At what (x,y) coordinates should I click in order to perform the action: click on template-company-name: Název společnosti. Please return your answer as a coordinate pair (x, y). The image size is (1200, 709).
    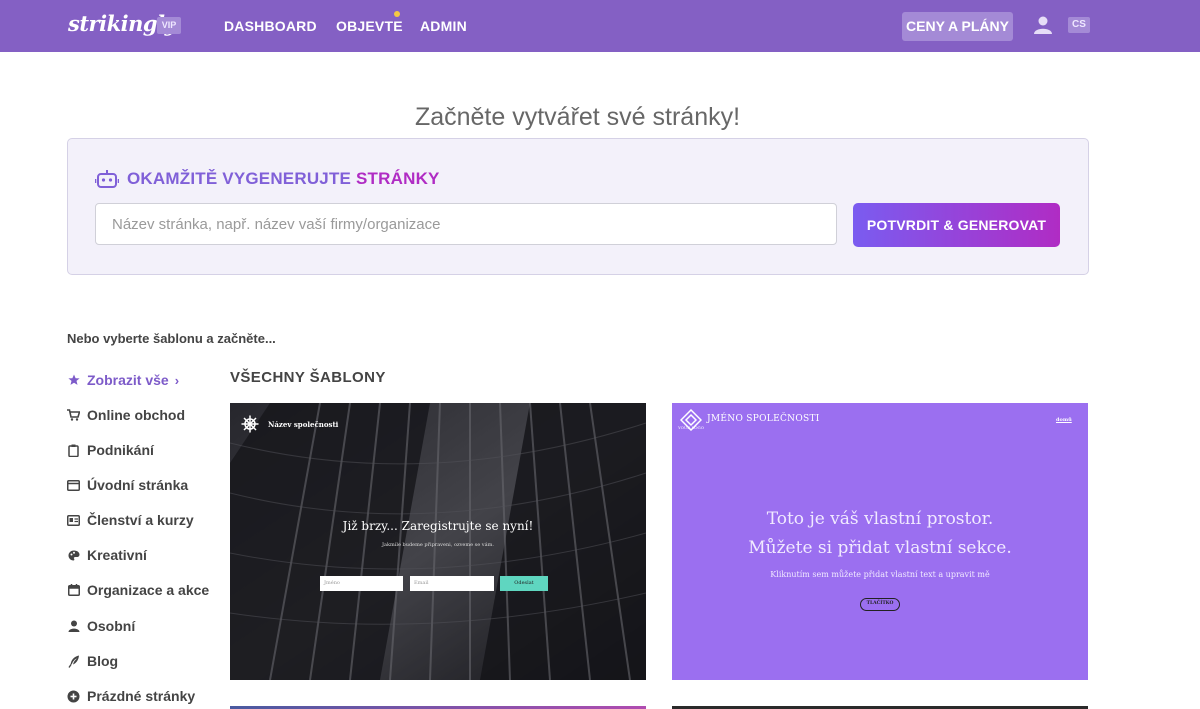
    Looking at the image, I should click on (303, 424).